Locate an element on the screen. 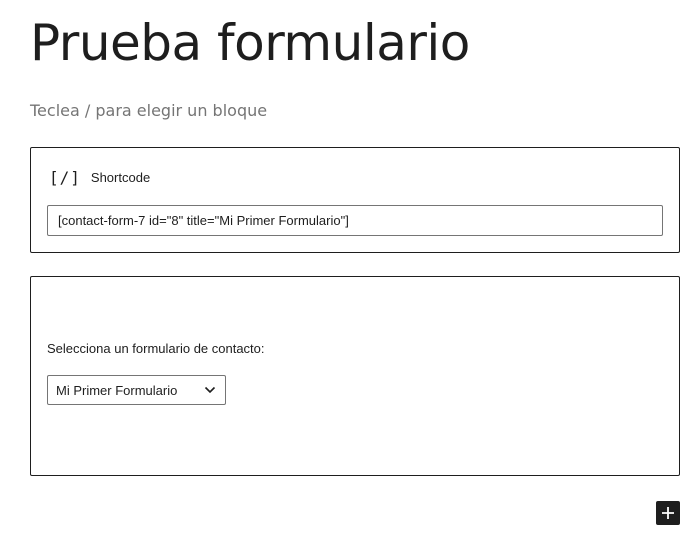 This screenshot has width=700, height=538. post-title: Prueba formulario is located at coordinates (250, 43).